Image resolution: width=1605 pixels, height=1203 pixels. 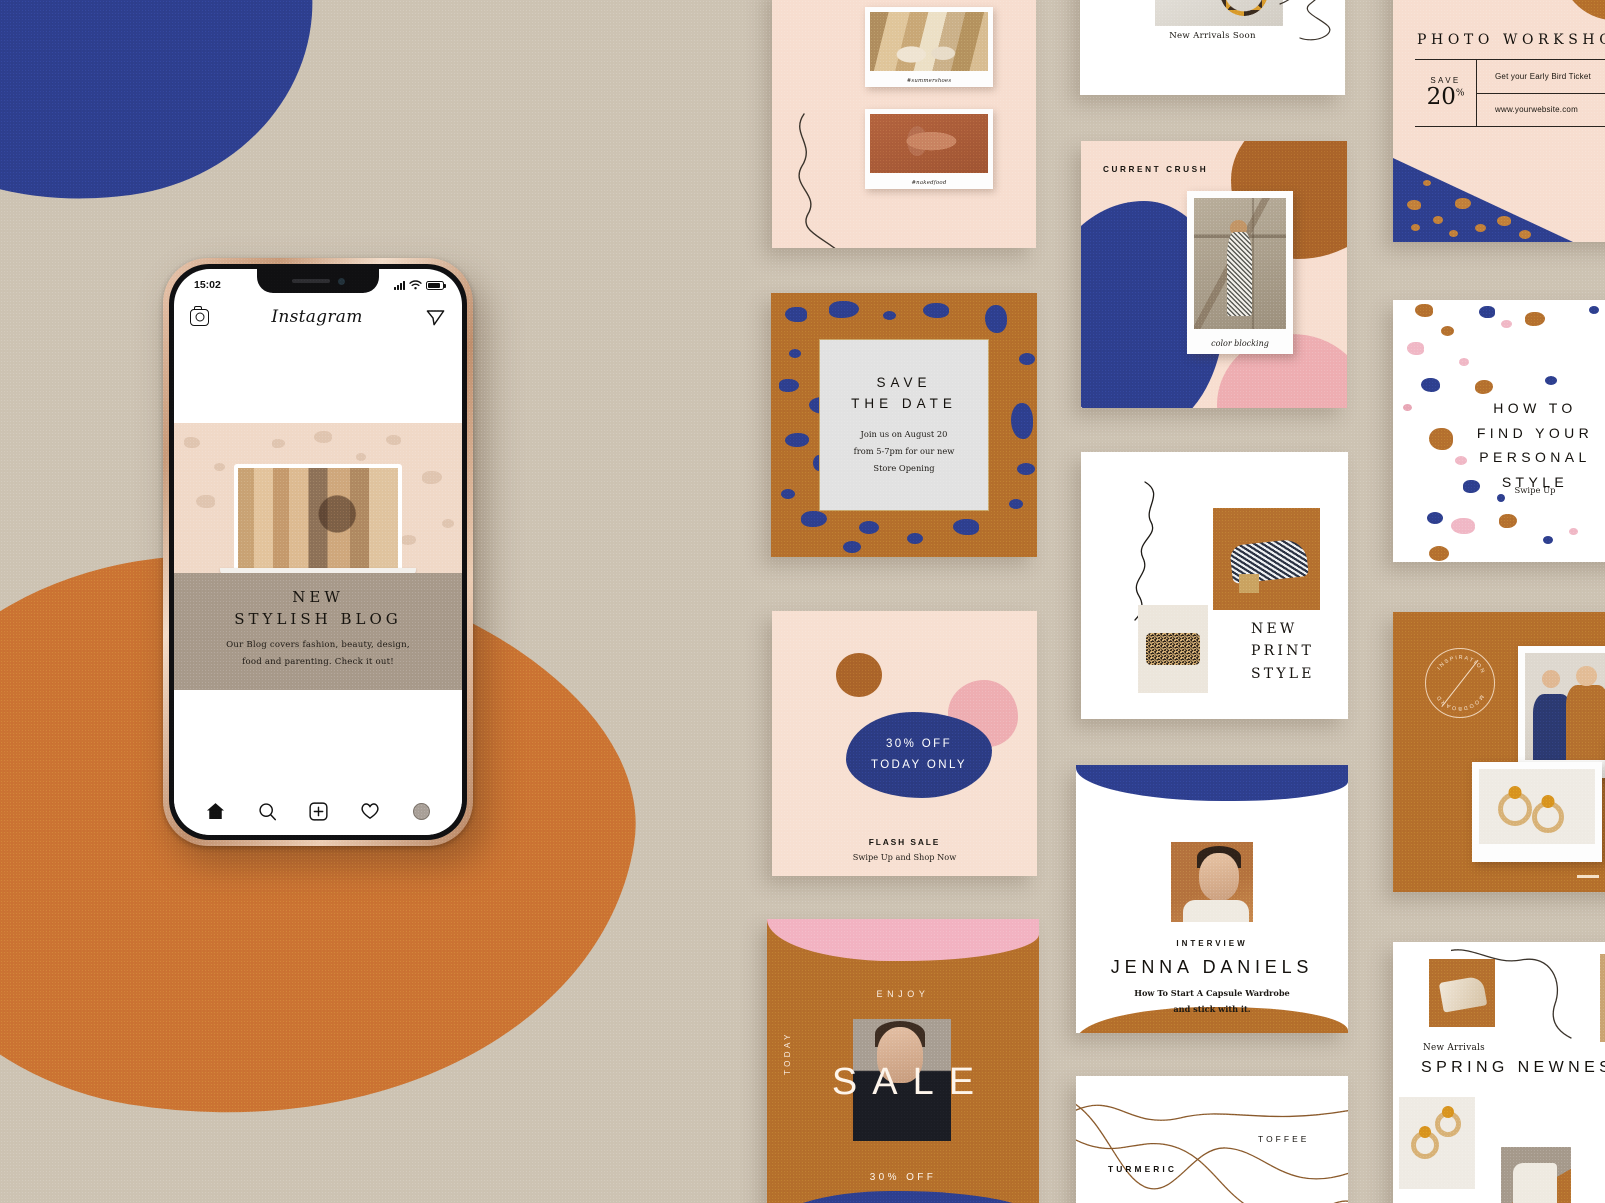 I want to click on save-the-date-title-line1: SAVE, so click(x=904, y=382).